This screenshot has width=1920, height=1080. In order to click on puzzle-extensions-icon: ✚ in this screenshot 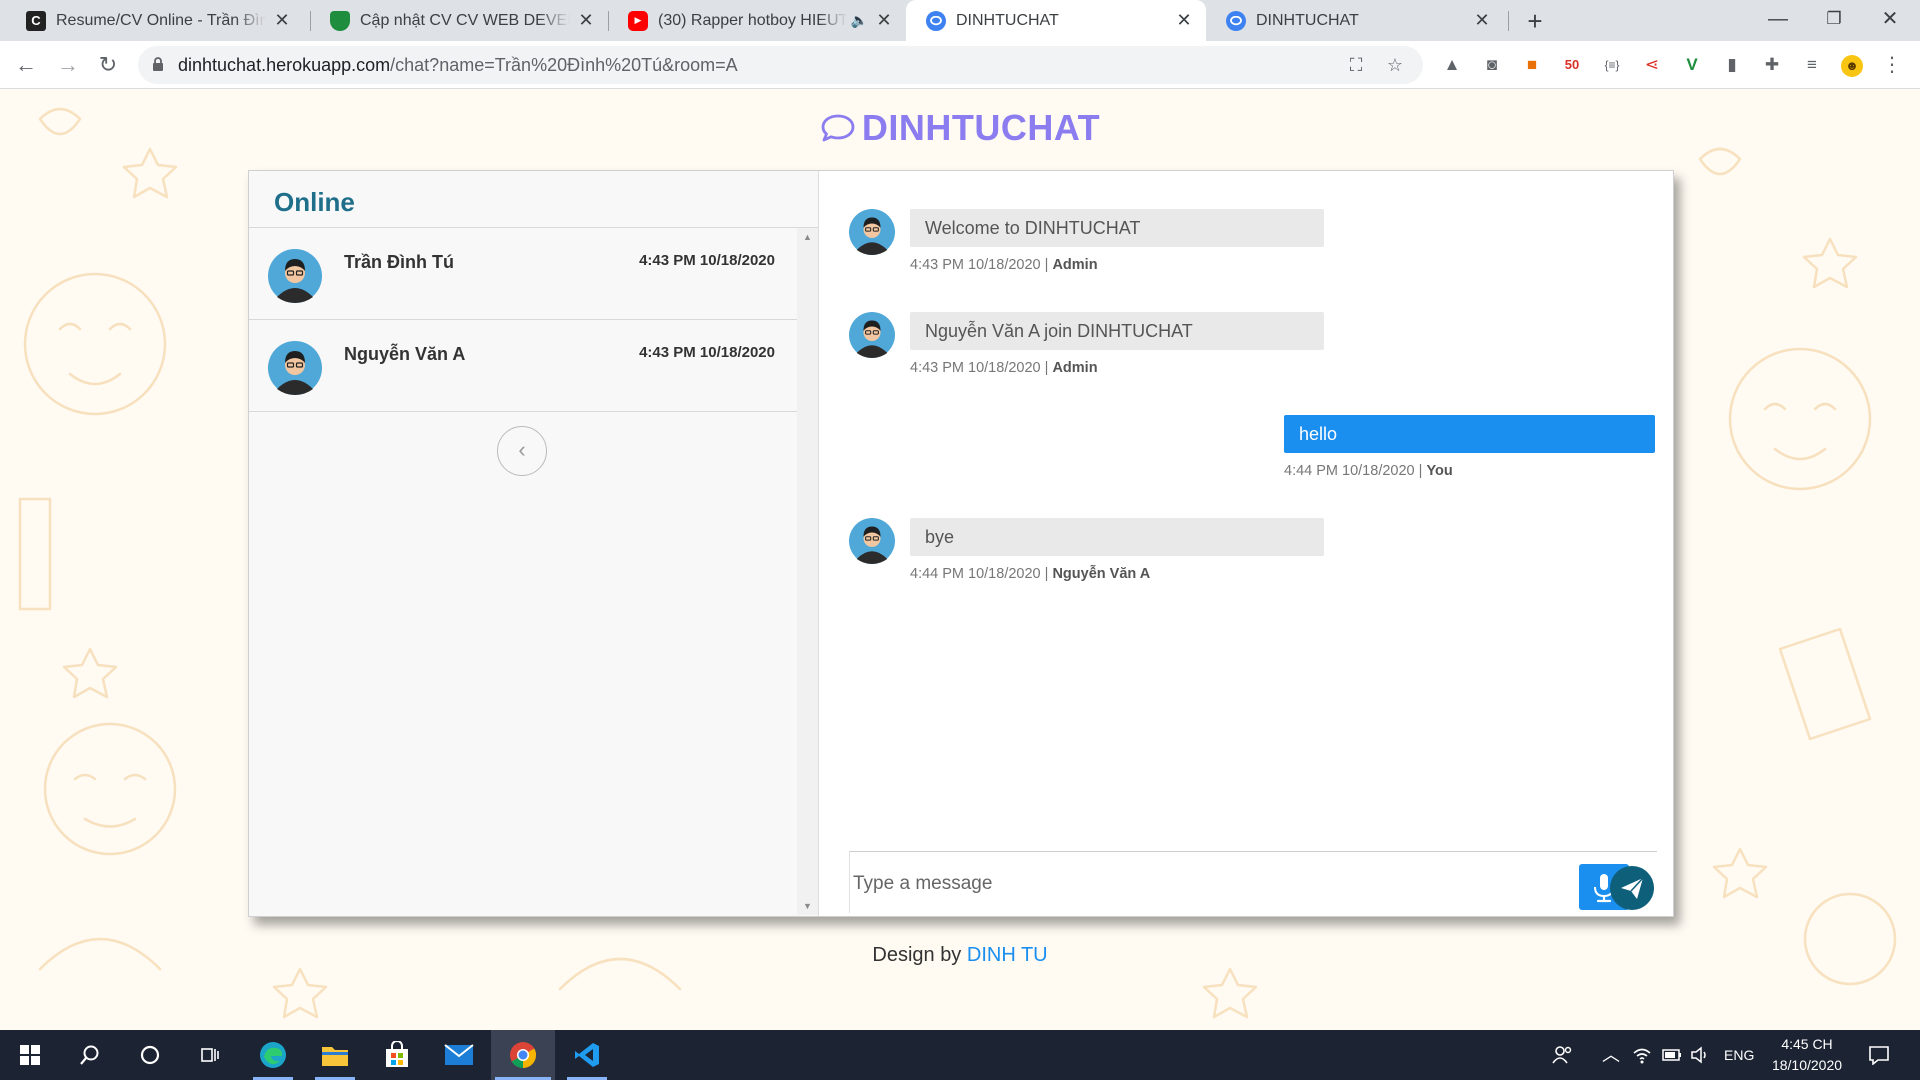, I will do `click(1772, 65)`.